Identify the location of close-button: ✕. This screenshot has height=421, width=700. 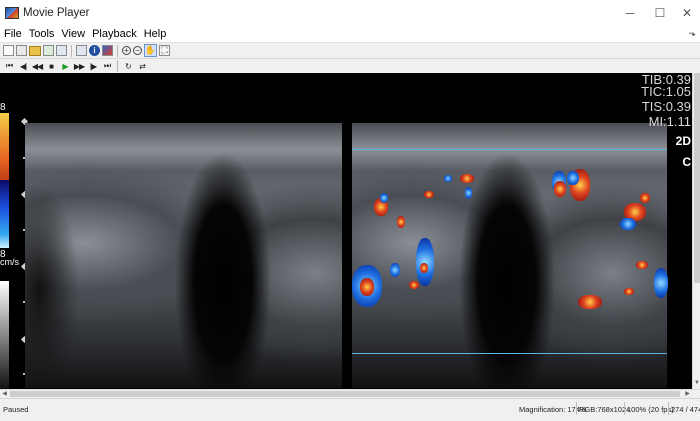
(685, 13).